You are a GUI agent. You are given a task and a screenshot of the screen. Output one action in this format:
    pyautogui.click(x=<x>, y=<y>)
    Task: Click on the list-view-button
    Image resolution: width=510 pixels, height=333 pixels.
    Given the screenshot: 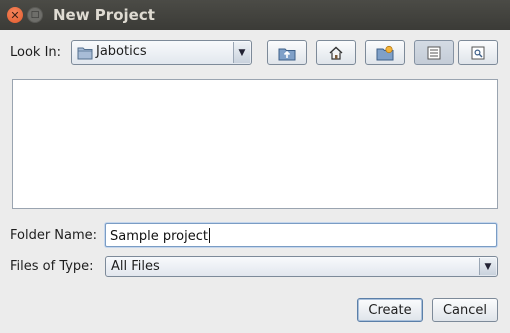 What is the action you would take?
    pyautogui.click(x=434, y=52)
    